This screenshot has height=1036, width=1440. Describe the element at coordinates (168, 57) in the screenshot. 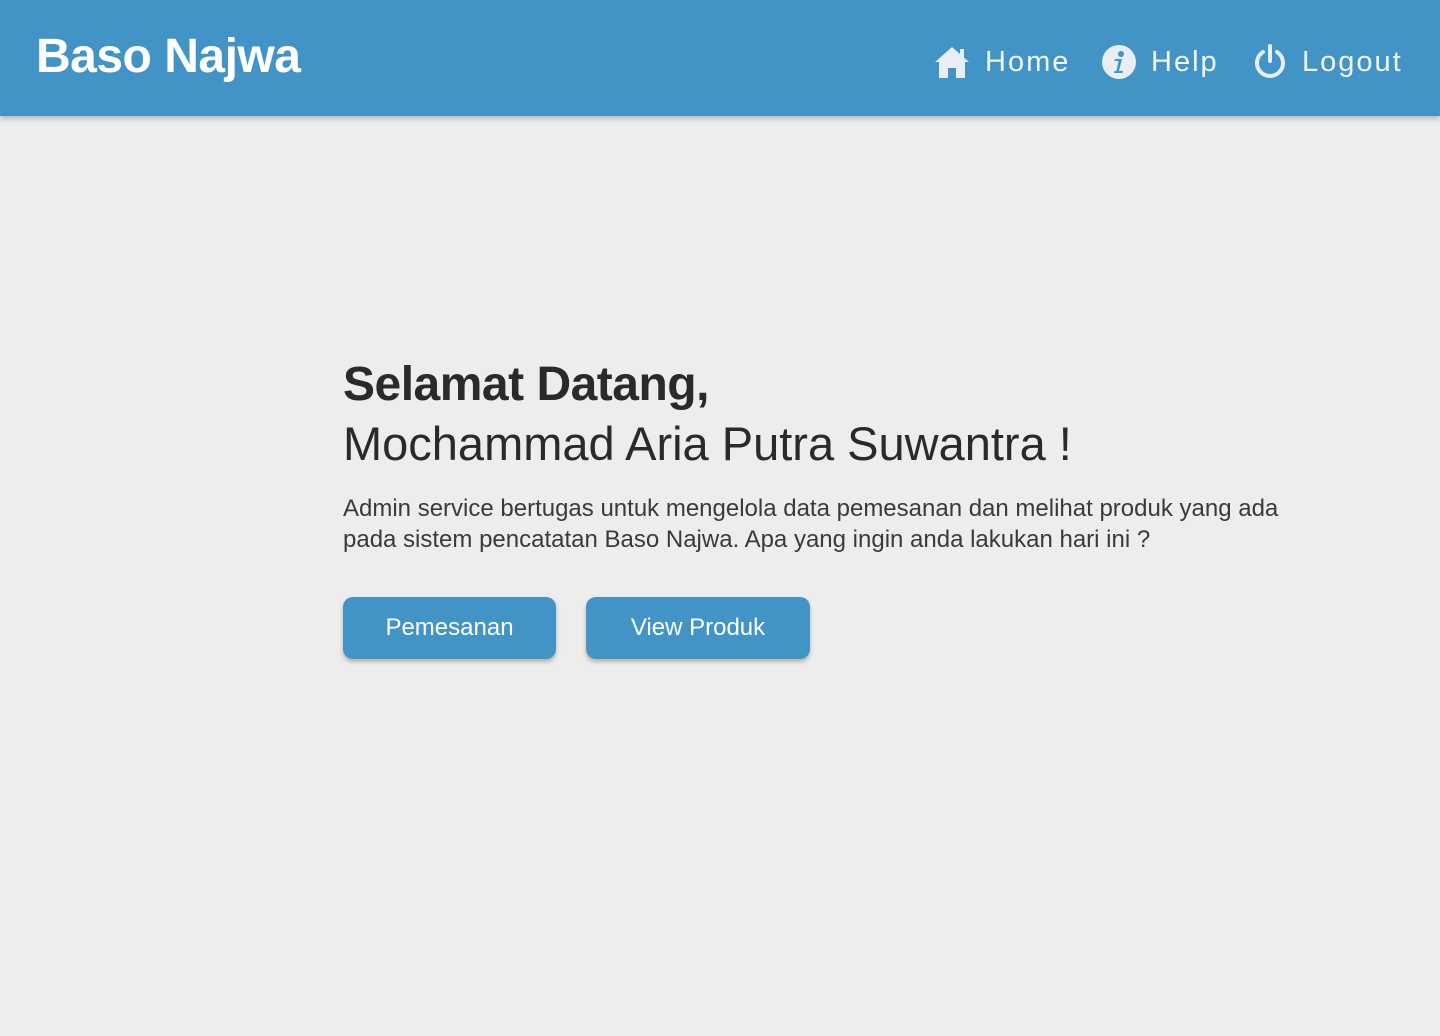

I see `brand-logo-text: Baso Najwa` at that location.